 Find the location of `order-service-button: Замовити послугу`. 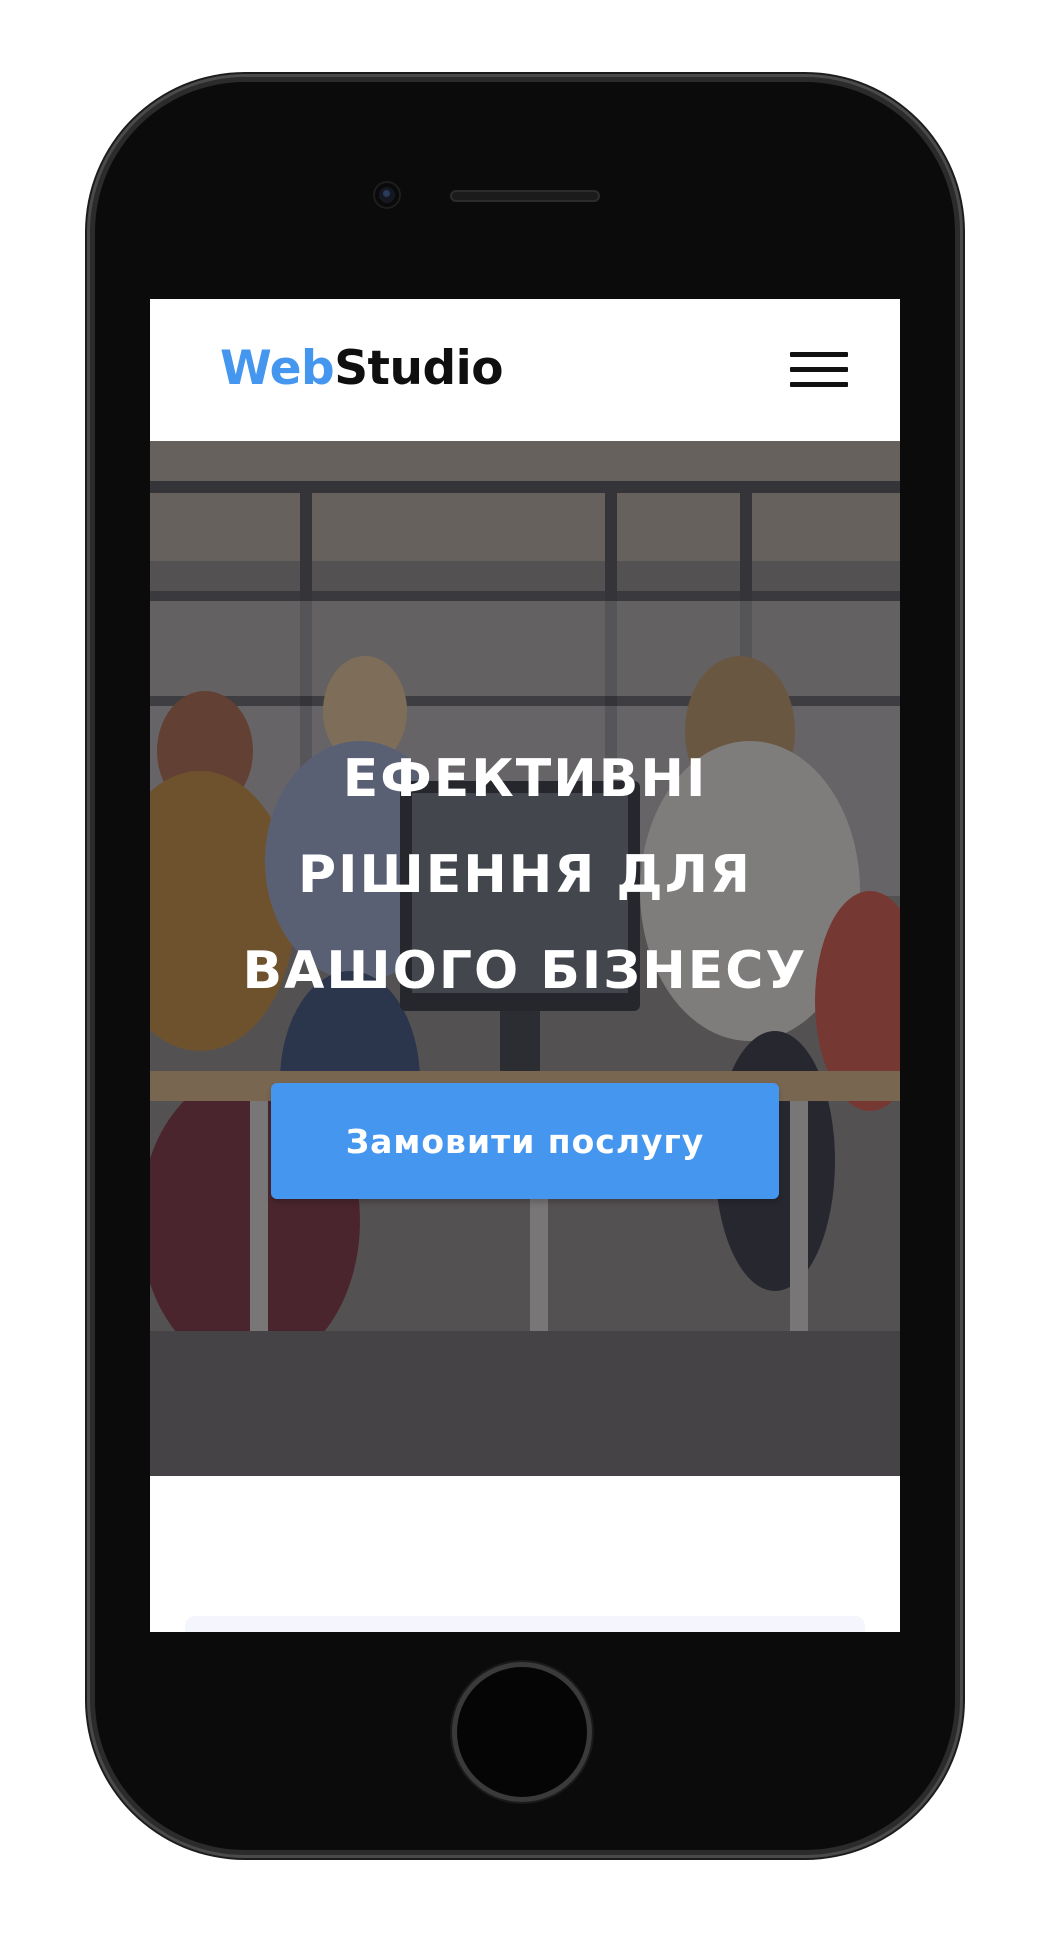

order-service-button: Замовити послугу is located at coordinates (525, 1141).